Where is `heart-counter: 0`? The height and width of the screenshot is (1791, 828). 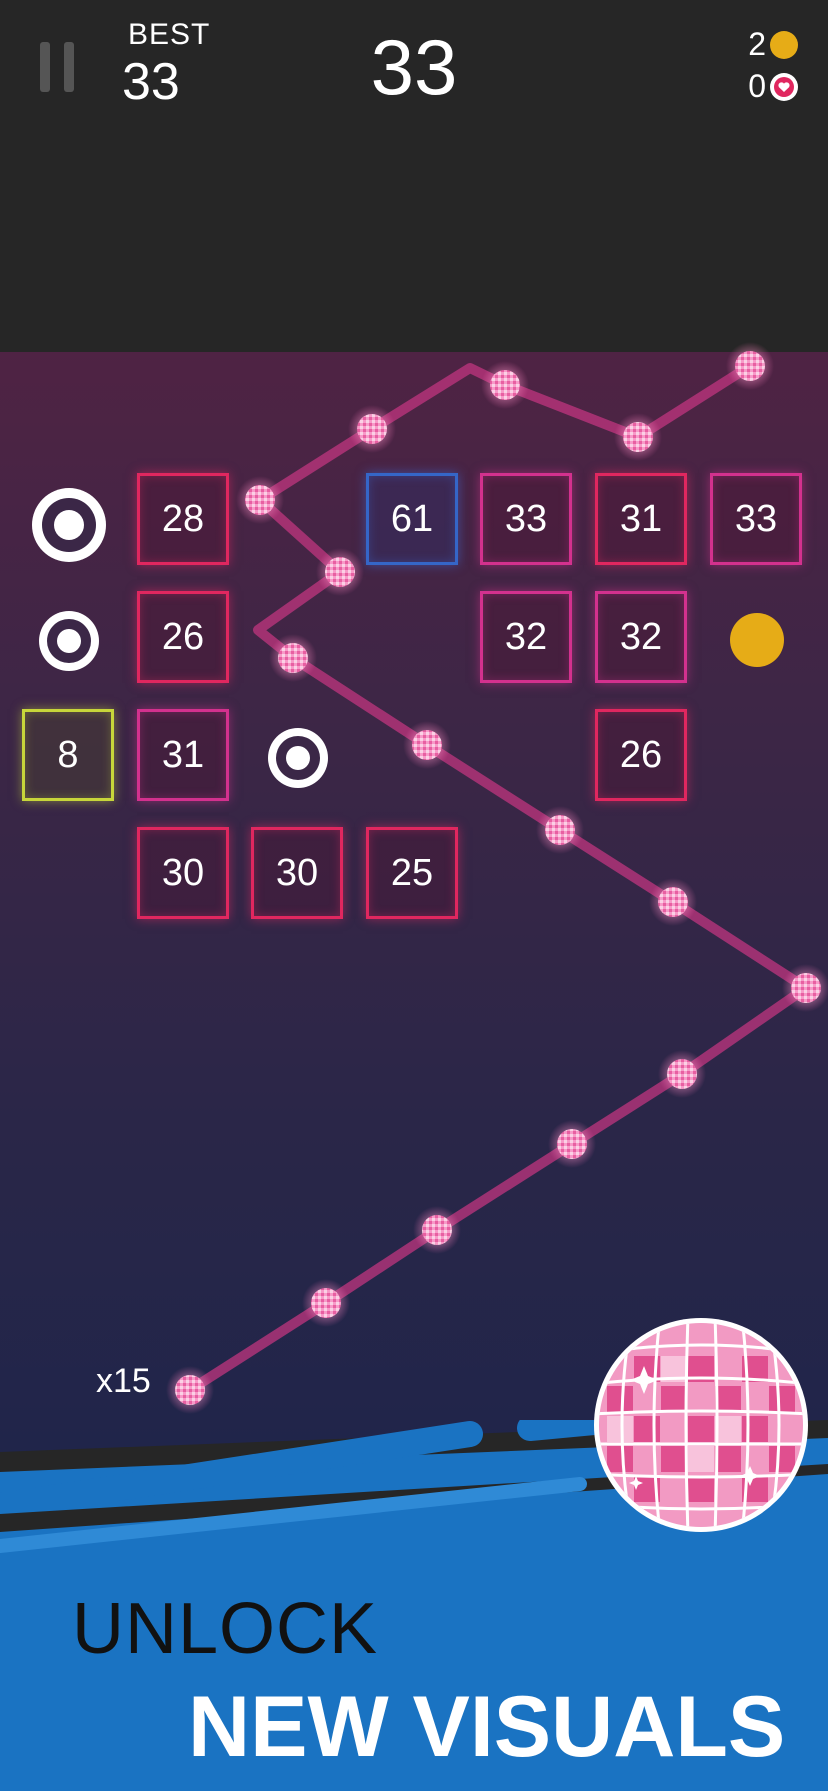
heart-counter: 0 is located at coordinates (773, 86).